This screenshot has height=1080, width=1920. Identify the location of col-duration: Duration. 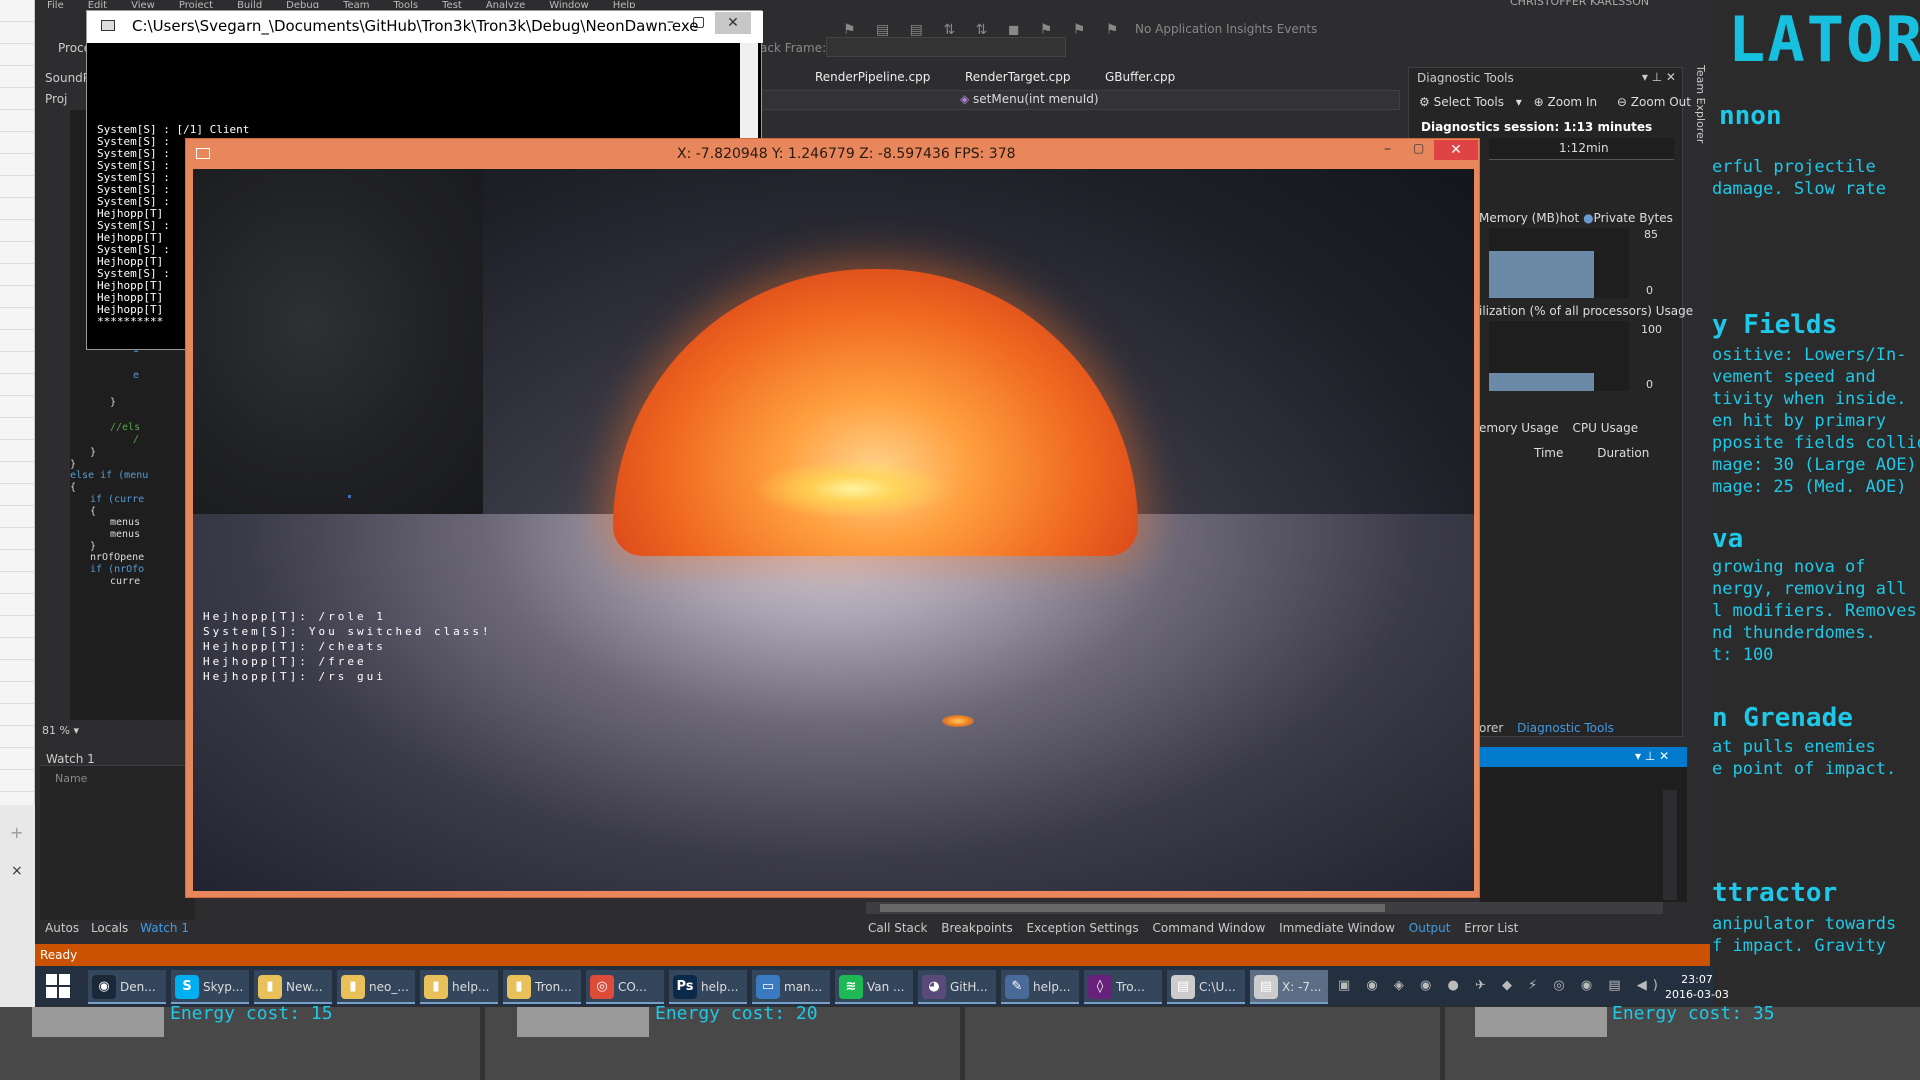
(1623, 453).